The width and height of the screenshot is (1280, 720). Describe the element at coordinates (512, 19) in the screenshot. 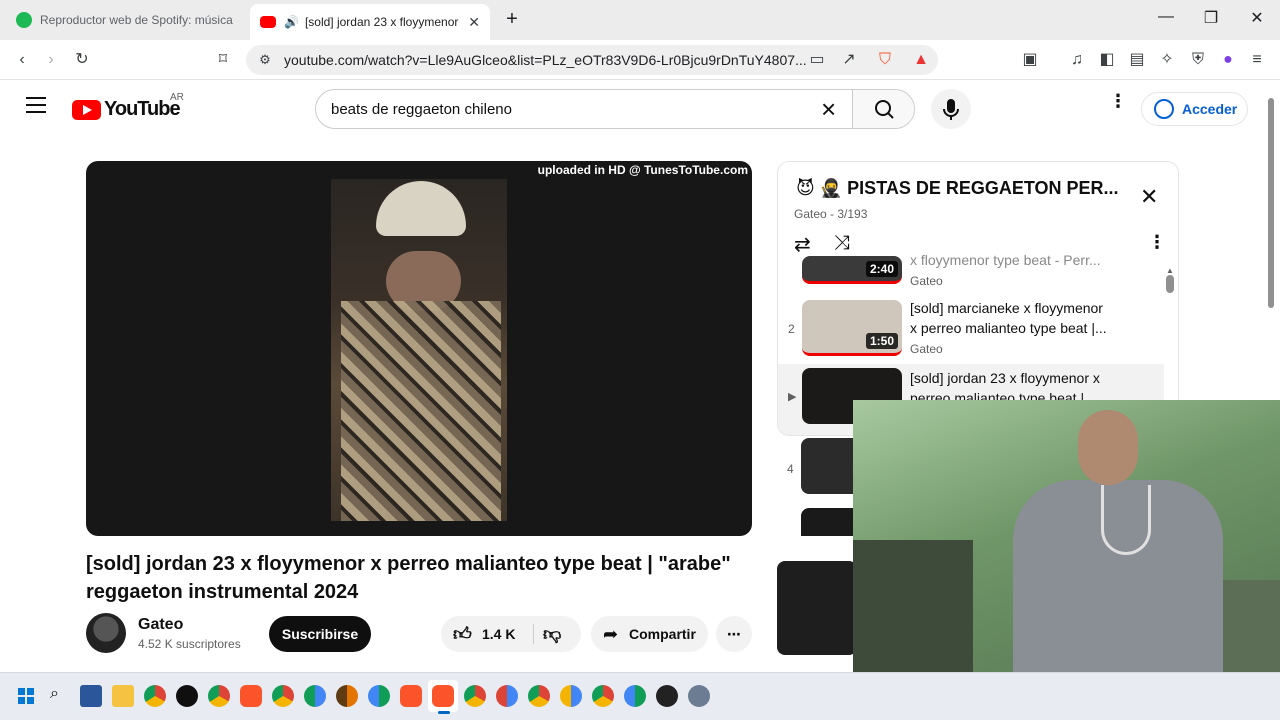

I see `new-tab-button: +` at that location.